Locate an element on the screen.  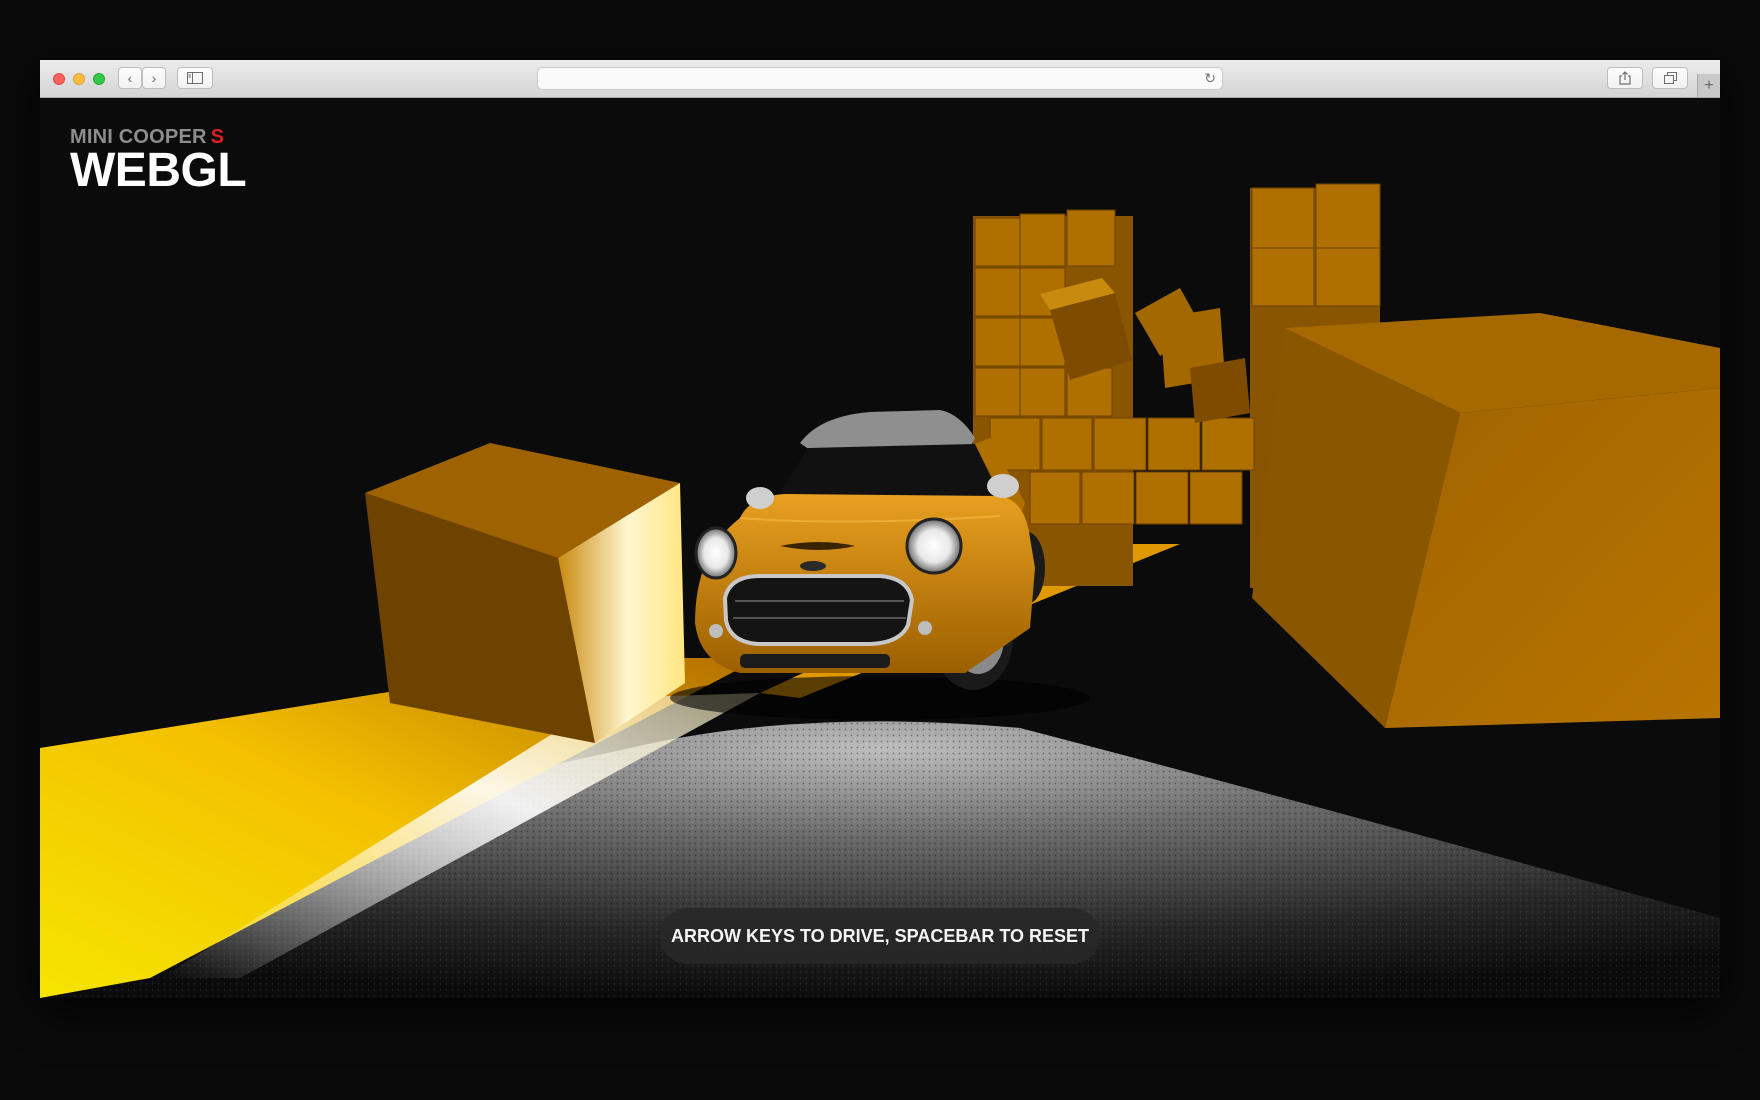
reload-icon: ↻ is located at coordinates (1210, 78).